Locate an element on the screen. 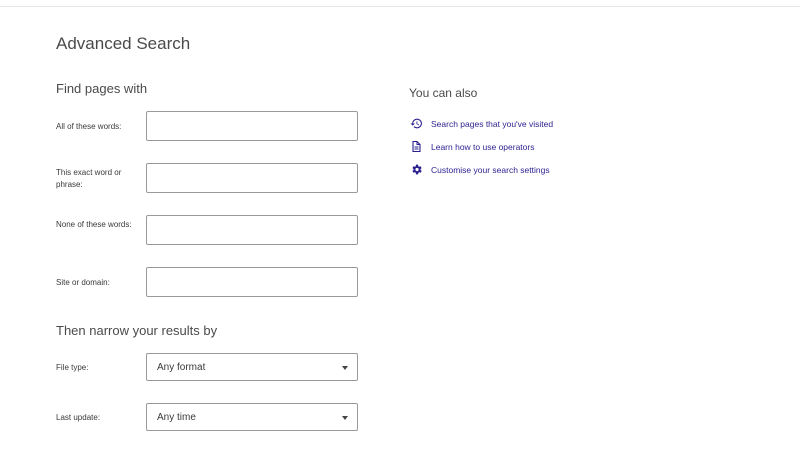  customise-settings-link: Customise your search settings is located at coordinates (481, 169).